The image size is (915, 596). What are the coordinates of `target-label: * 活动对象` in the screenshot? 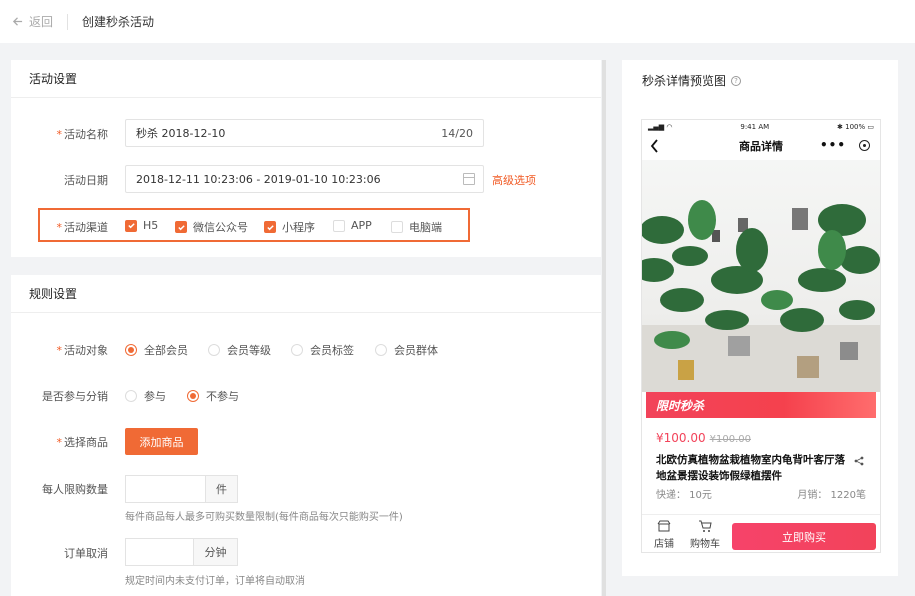 It's located at (82, 350).